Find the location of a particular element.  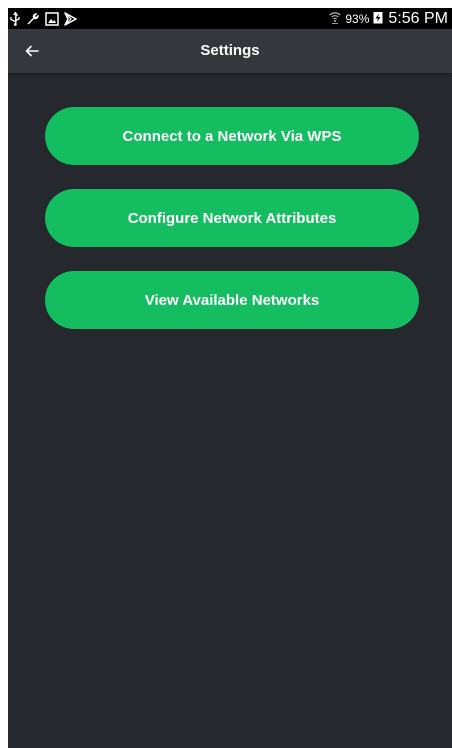

app-bar: Settings is located at coordinates (230, 51).